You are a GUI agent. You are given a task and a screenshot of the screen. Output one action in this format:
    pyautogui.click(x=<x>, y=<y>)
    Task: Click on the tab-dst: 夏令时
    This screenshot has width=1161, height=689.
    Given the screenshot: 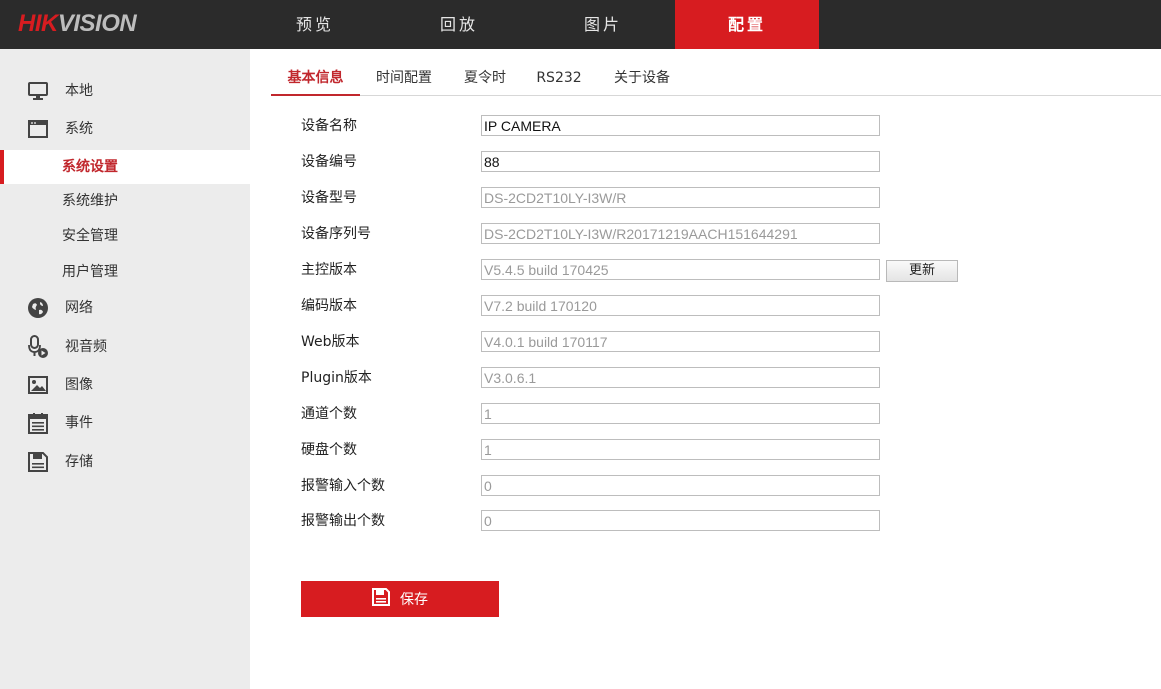 What is the action you would take?
    pyautogui.click(x=485, y=79)
    